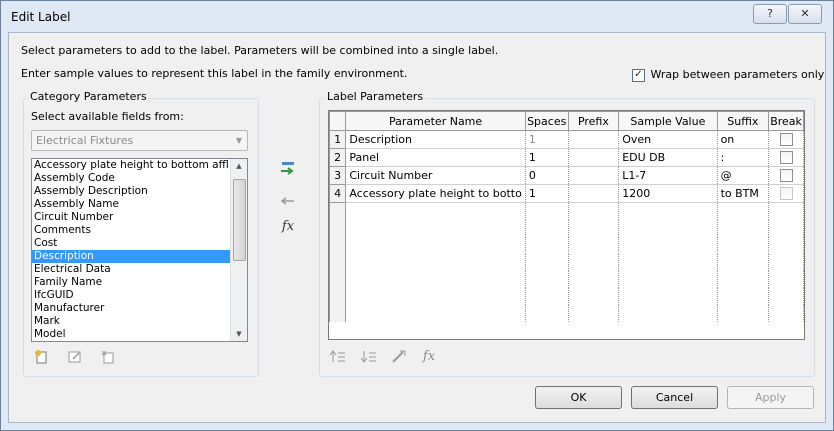 Image resolution: width=834 pixels, height=431 pixels. Describe the element at coordinates (743, 193) in the screenshot. I see `cell-suffix: to BTM` at that location.